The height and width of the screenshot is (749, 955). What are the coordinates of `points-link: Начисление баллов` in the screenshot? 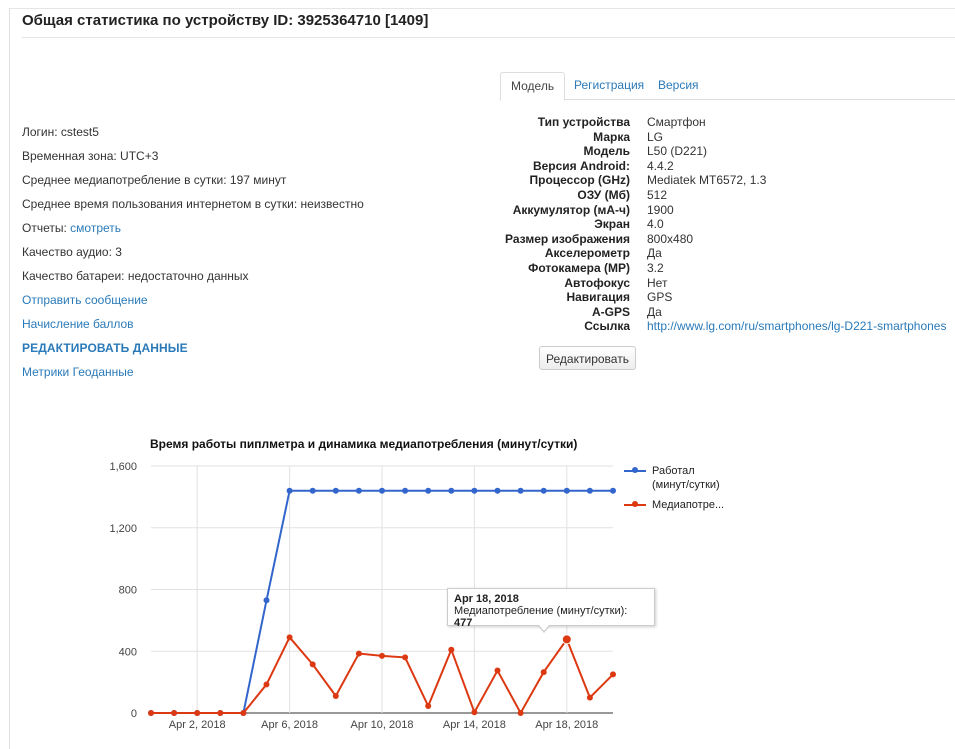 It's located at (78, 324).